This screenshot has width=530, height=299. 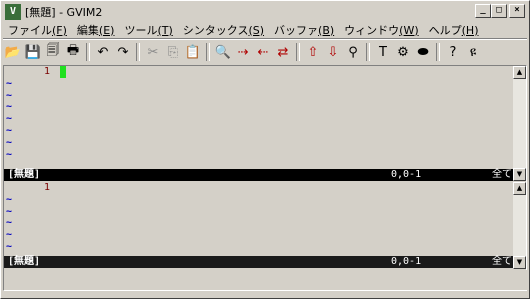 What do you see at coordinates (383, 52) in the screenshot?
I see `make-icon: T` at bounding box center [383, 52].